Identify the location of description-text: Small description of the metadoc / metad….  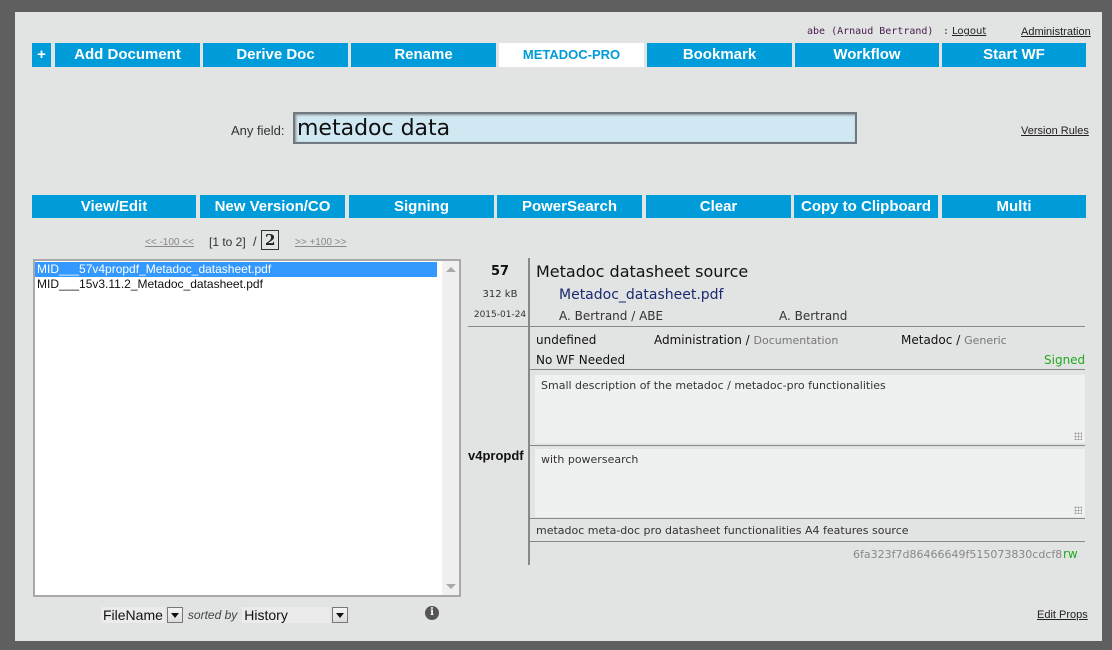
(713, 385).